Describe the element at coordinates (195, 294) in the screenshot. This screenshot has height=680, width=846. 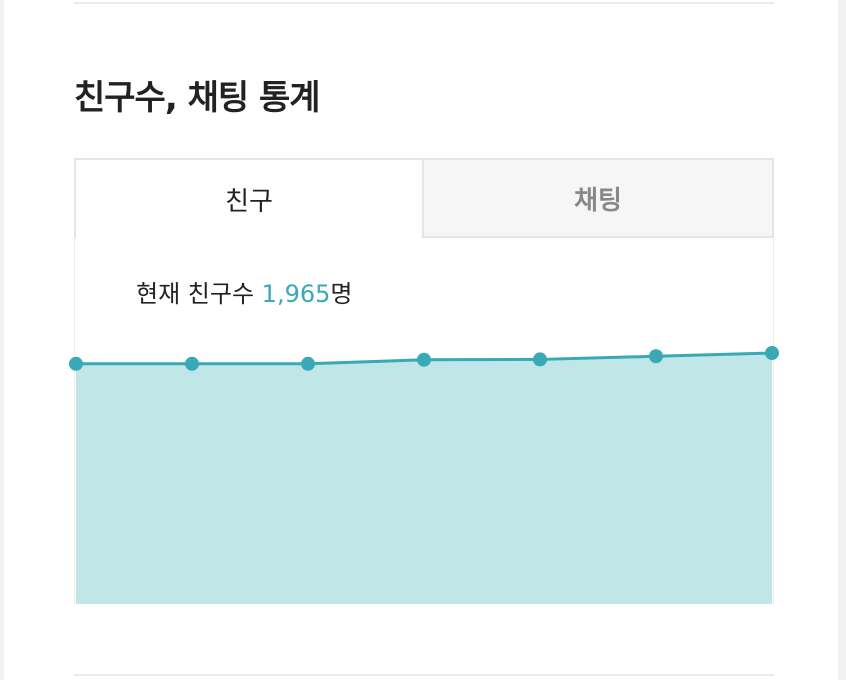
I see `friend-count-label: 현재 친구수` at that location.